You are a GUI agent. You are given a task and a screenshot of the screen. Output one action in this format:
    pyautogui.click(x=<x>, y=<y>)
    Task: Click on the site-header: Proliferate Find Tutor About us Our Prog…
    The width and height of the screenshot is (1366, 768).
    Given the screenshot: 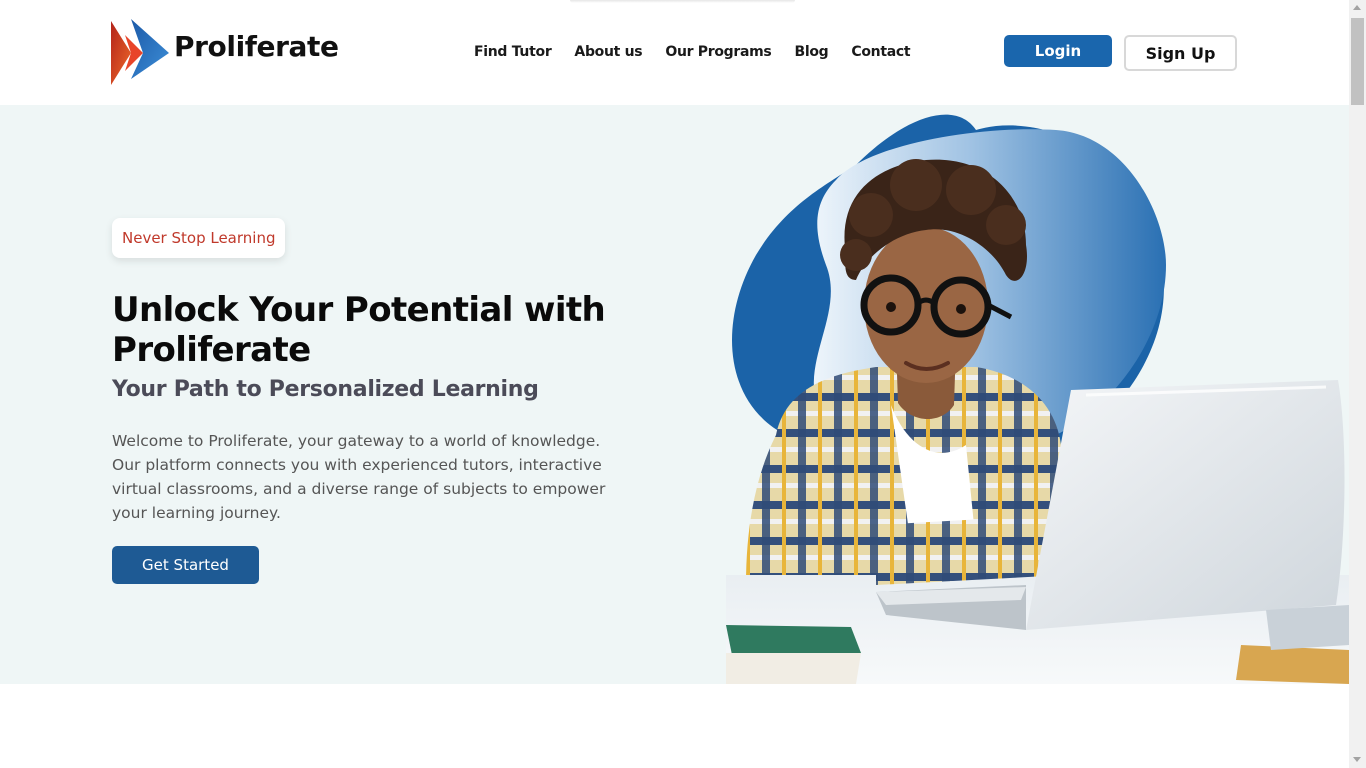 What is the action you would take?
    pyautogui.click(x=674, y=52)
    